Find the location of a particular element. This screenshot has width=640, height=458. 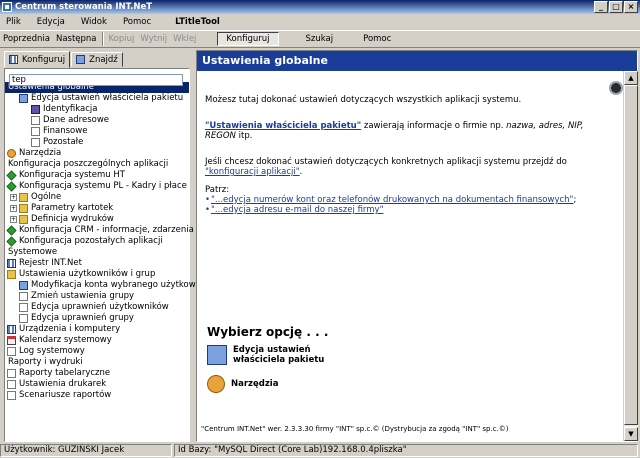

tree-item: + Definicja wydruków is located at coordinates (97, 219).